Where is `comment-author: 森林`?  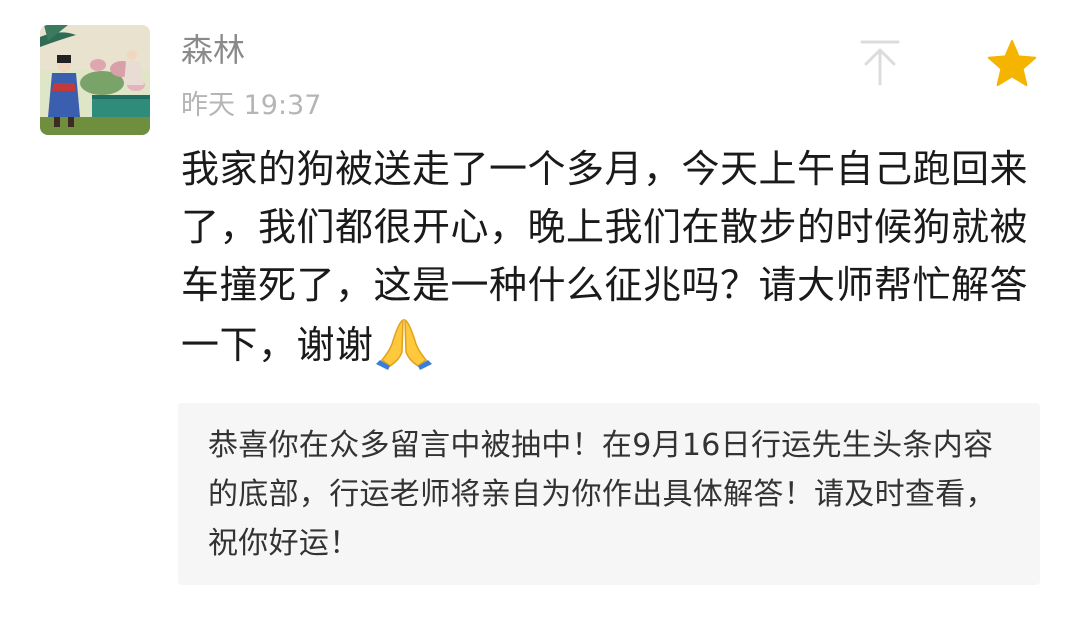
comment-author: 森林 is located at coordinates (213, 50).